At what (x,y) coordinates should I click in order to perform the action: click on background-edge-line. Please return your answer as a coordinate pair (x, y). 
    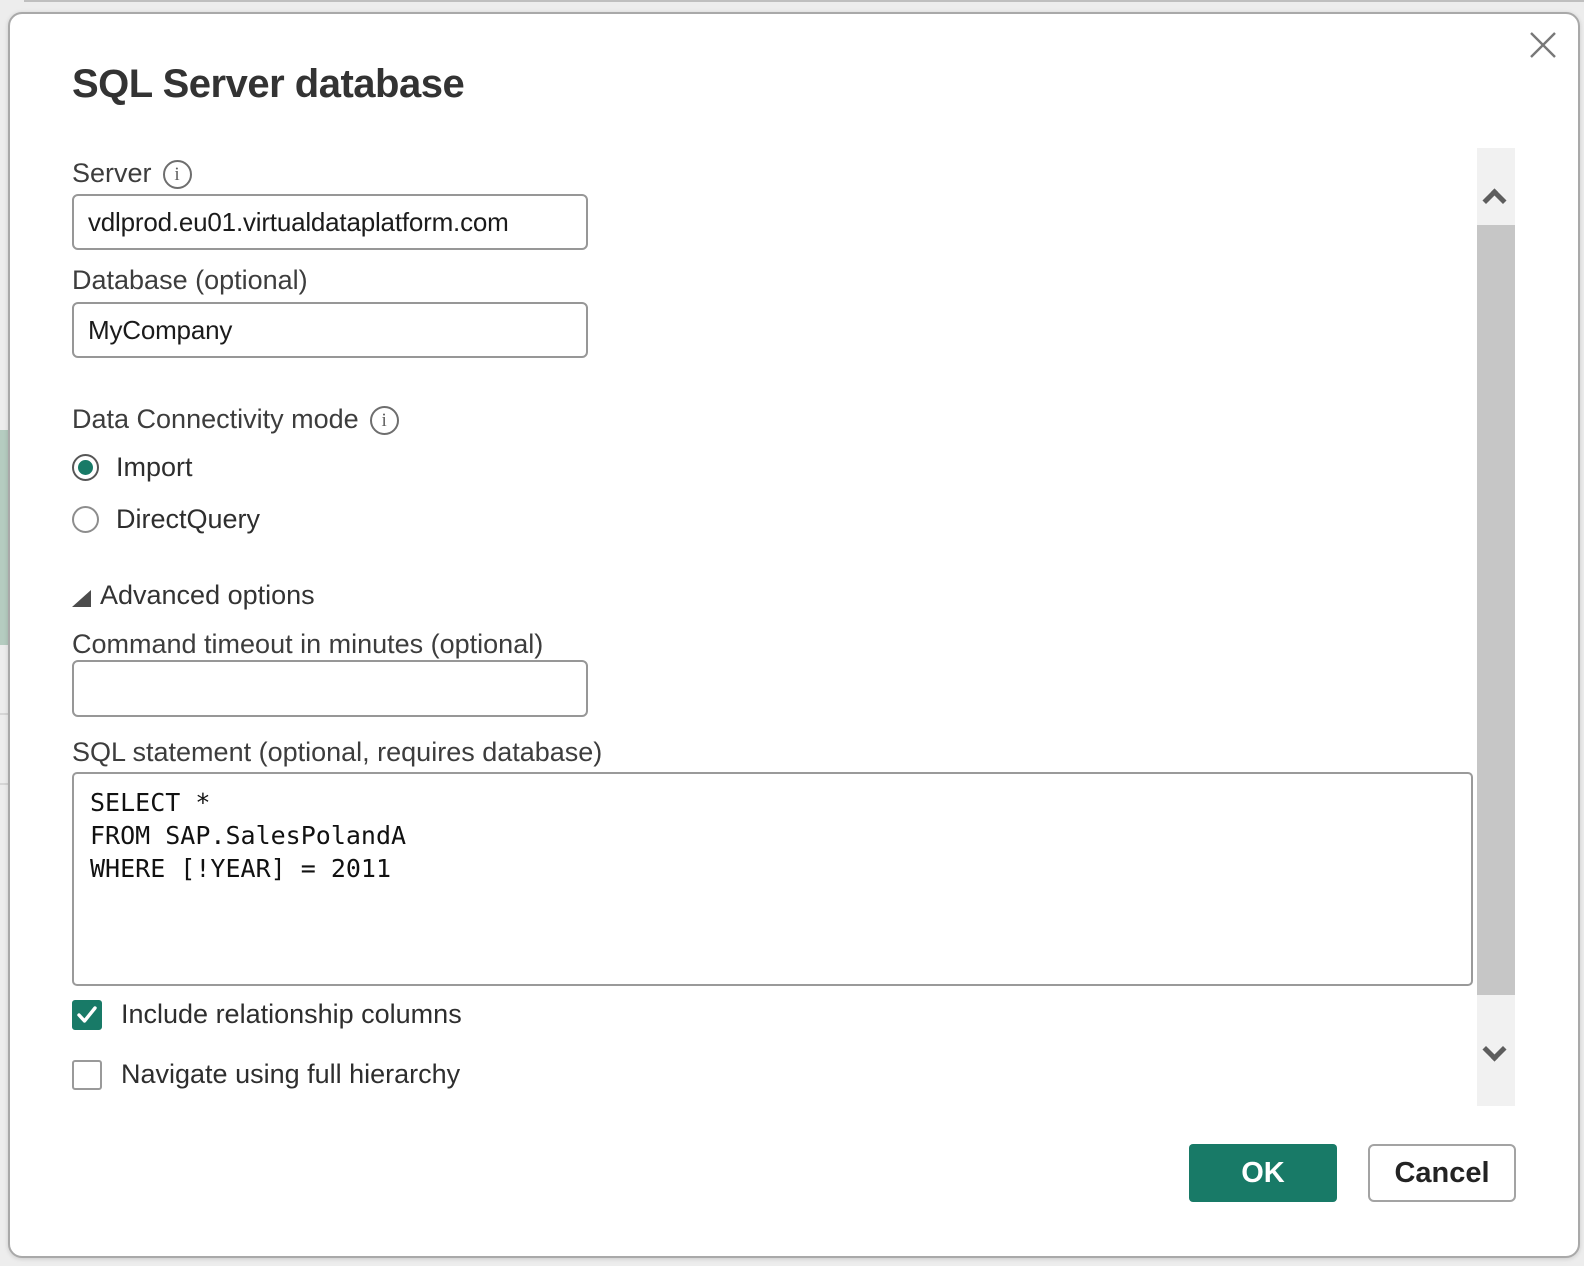
    Looking at the image, I should click on (804, 1).